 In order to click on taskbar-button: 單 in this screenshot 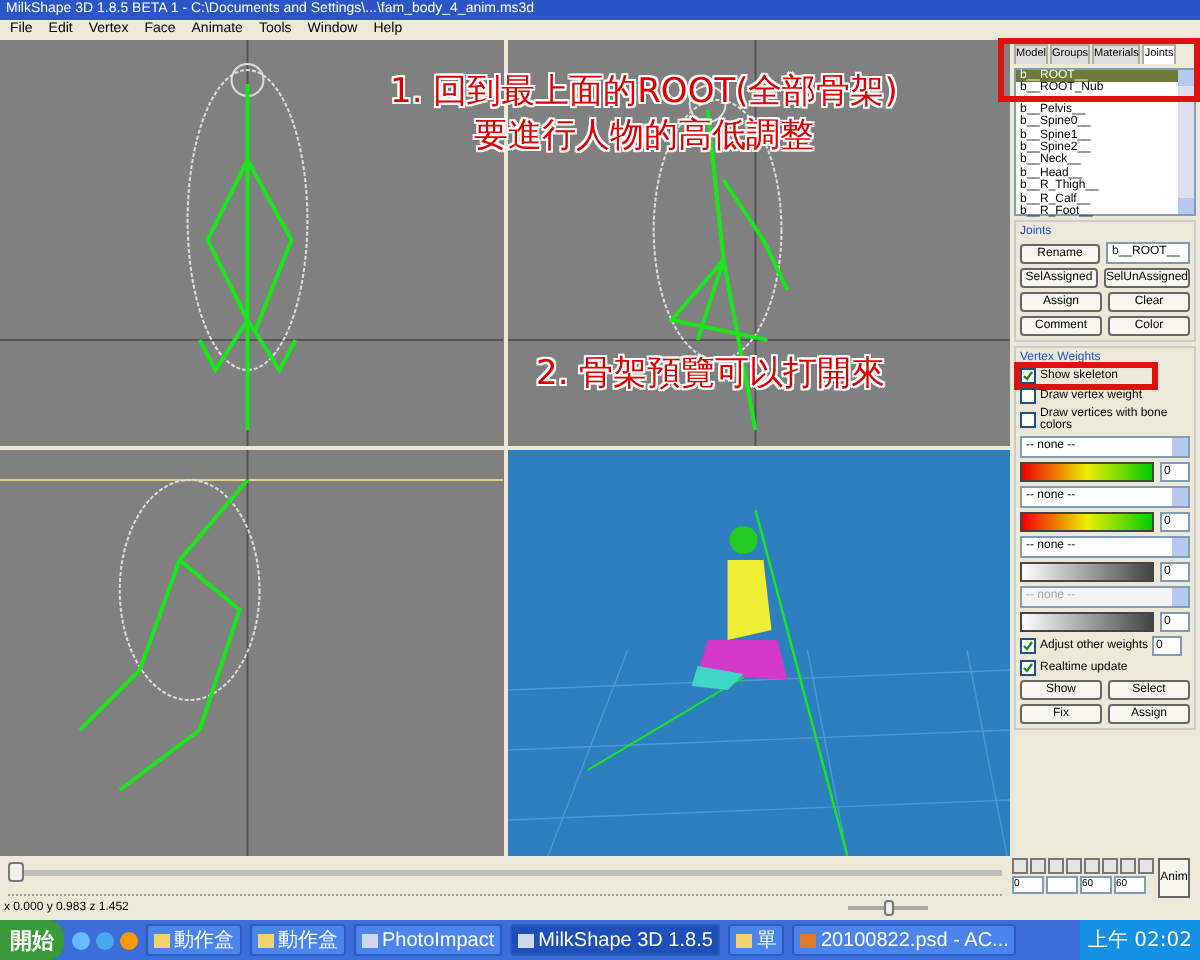, I will do `click(756, 940)`.